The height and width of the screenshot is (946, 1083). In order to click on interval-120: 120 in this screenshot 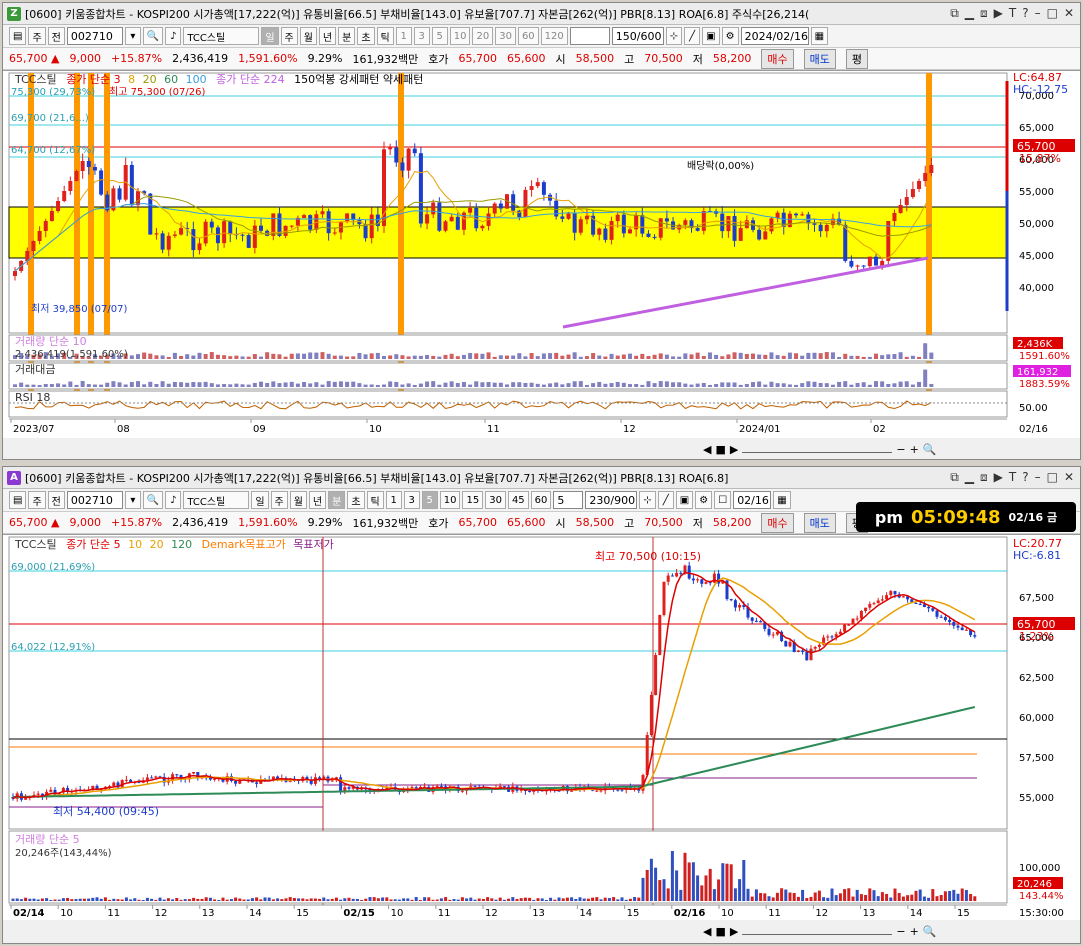, I will do `click(554, 36)`.